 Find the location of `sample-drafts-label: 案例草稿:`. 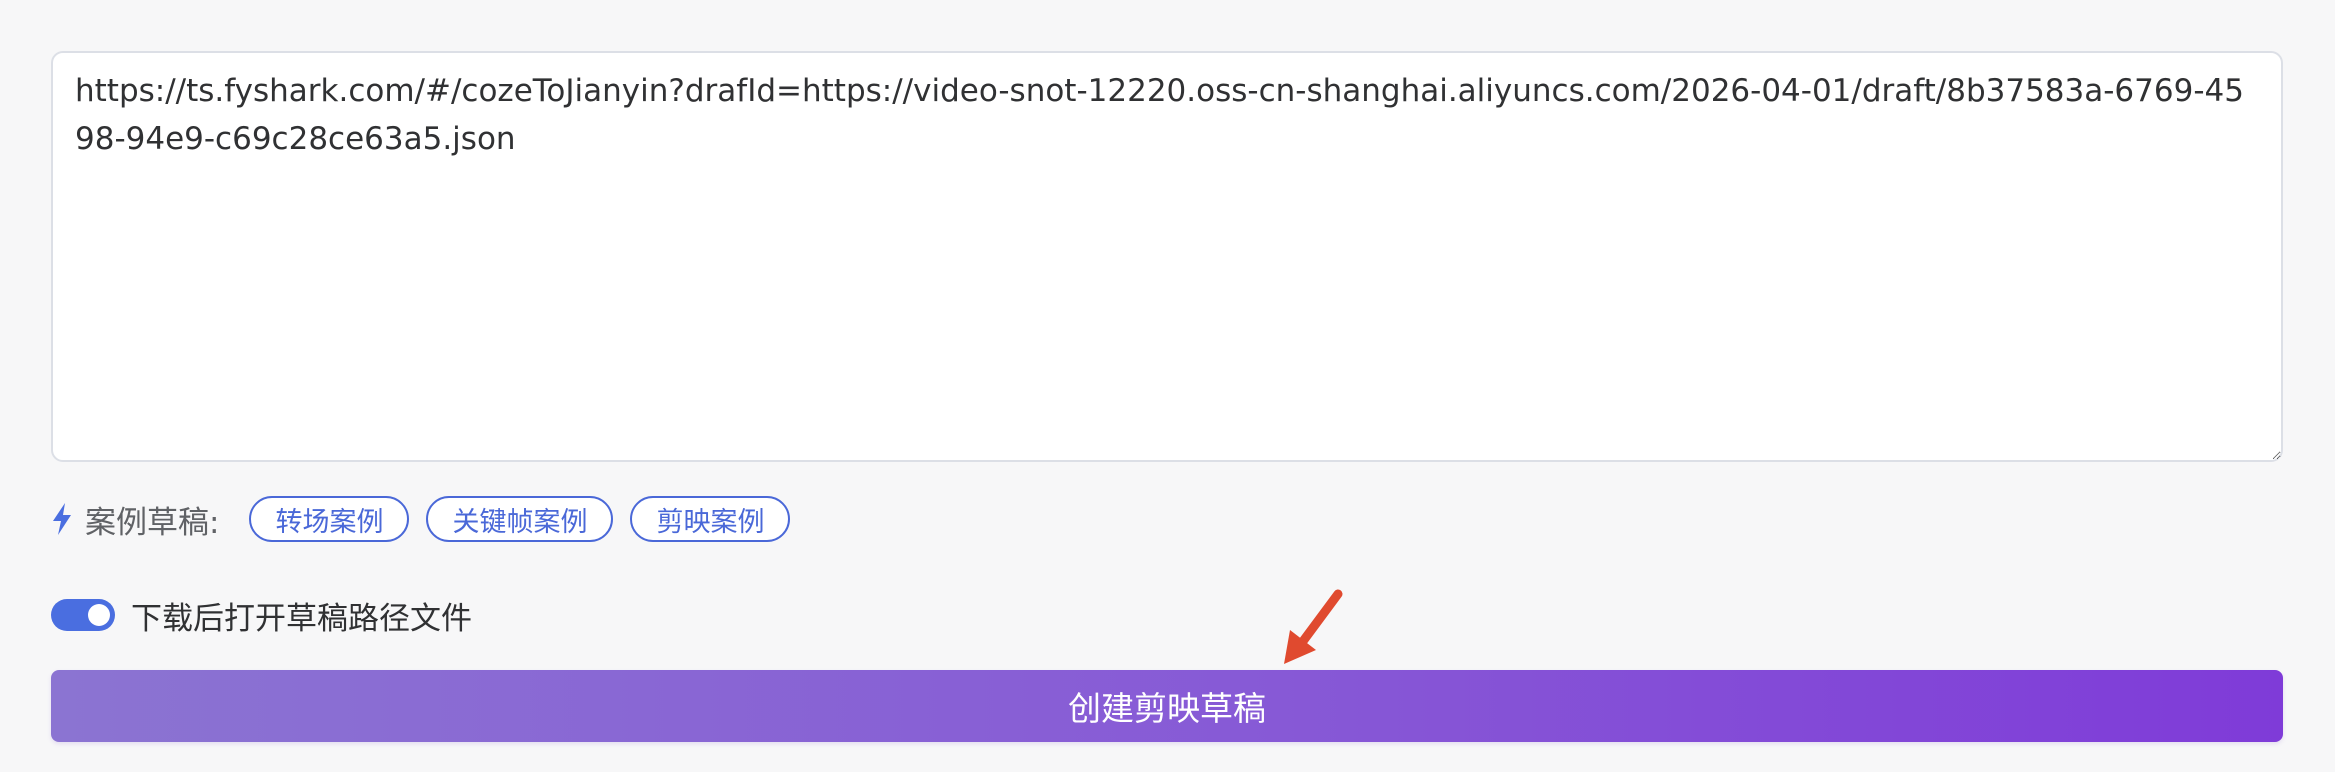

sample-drafts-label: 案例草稿: is located at coordinates (152, 522).